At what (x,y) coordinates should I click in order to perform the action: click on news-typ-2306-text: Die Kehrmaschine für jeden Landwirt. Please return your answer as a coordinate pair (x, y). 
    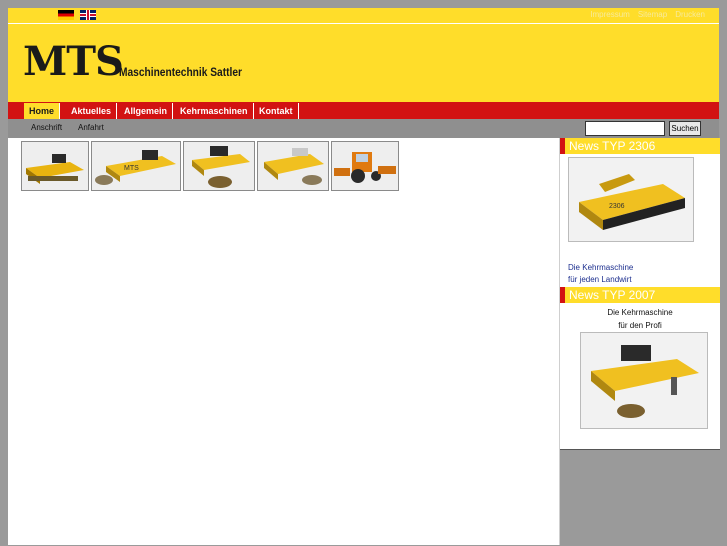
    Looking at the image, I should click on (600, 274).